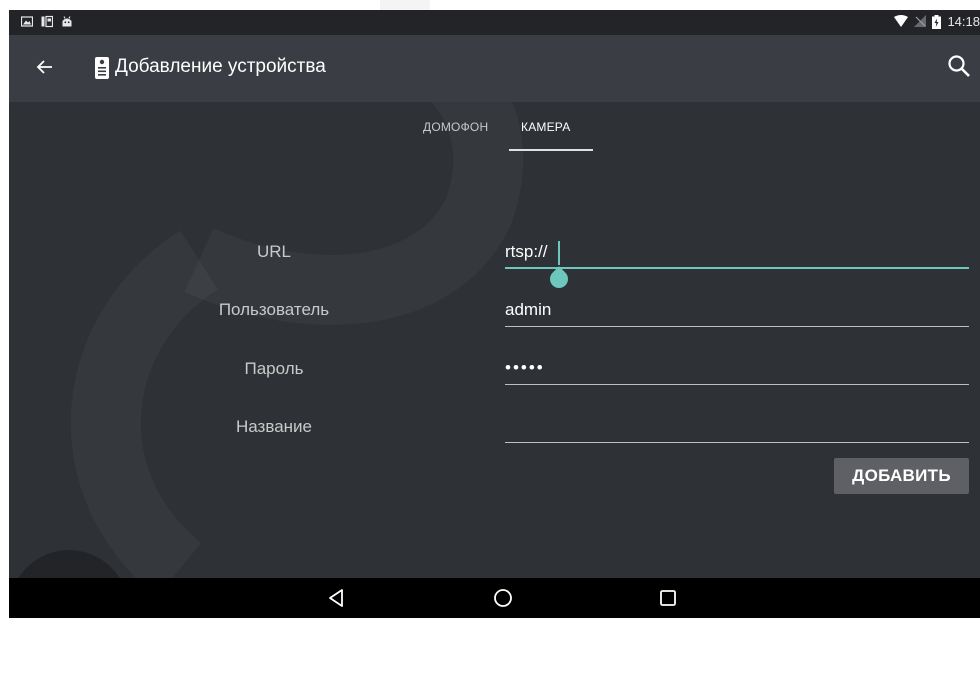 This screenshot has width=980, height=680. Describe the element at coordinates (525, 368) in the screenshot. I see `password-input: •••••` at that location.